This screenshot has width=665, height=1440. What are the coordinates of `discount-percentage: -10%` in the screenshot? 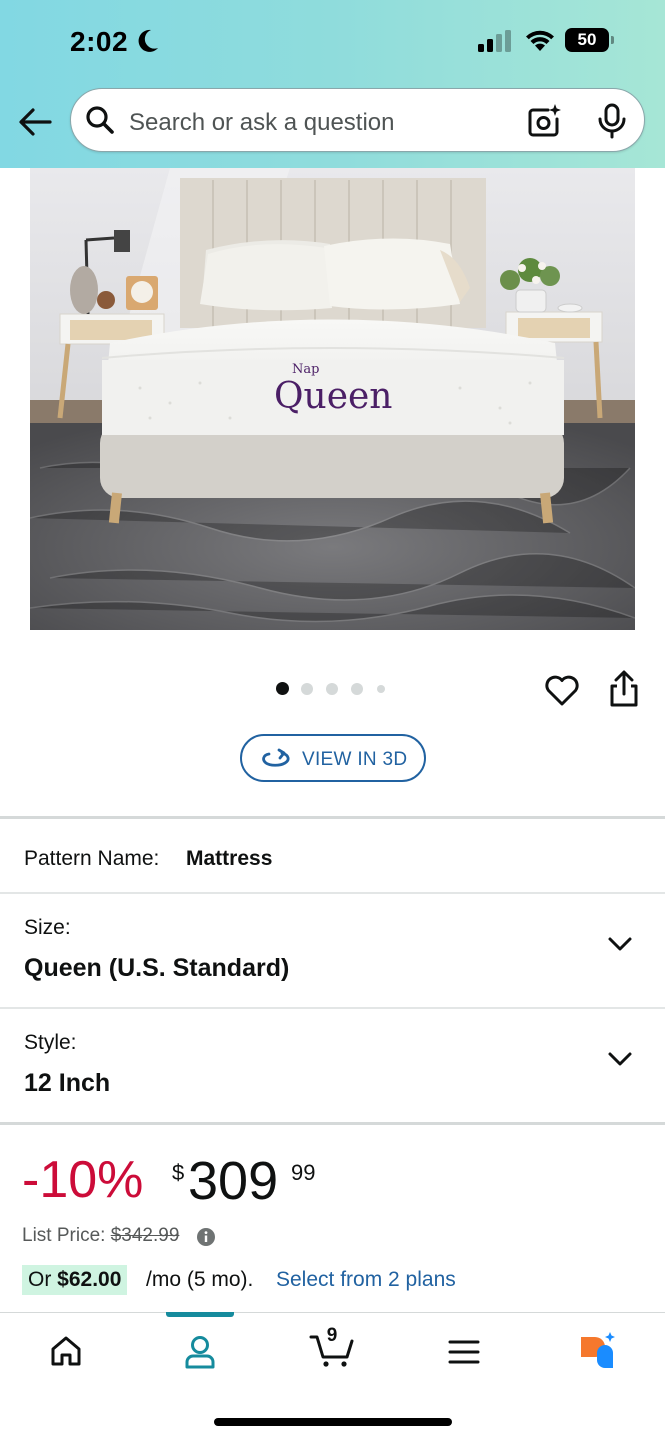 It's located at (83, 1180).